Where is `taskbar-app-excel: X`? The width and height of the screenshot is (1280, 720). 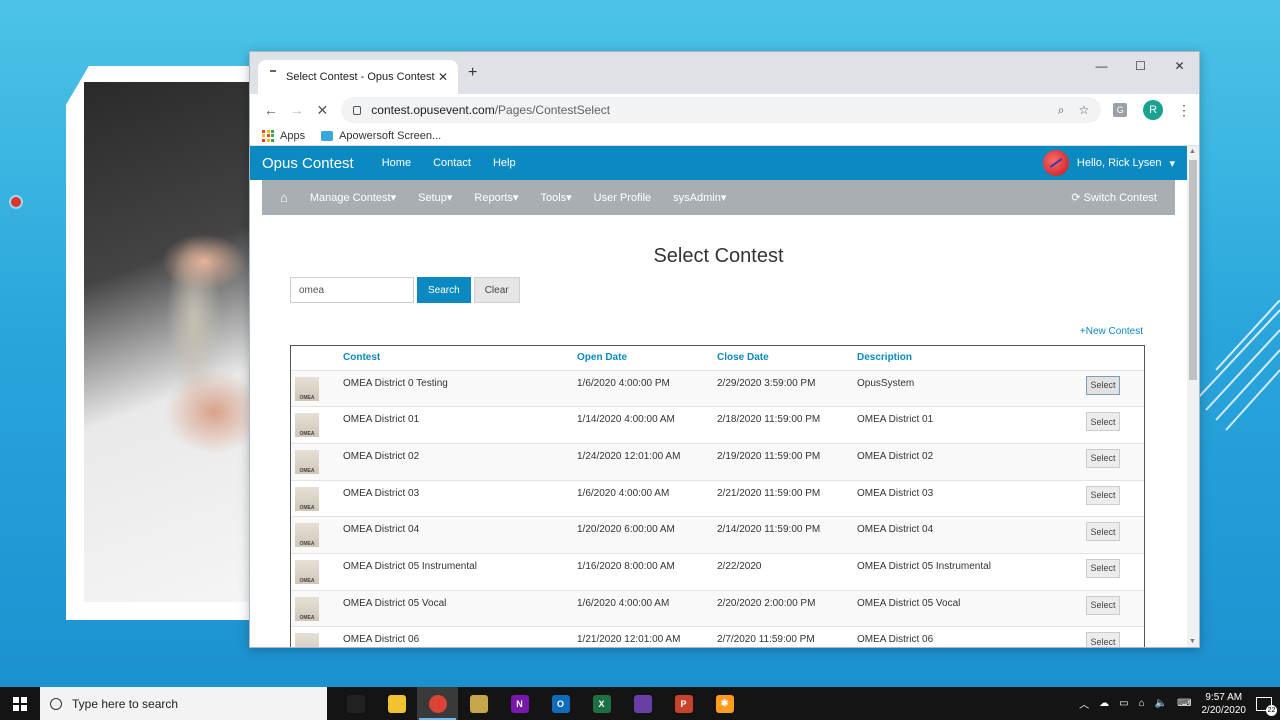
taskbar-app-excel: X is located at coordinates (601, 703).